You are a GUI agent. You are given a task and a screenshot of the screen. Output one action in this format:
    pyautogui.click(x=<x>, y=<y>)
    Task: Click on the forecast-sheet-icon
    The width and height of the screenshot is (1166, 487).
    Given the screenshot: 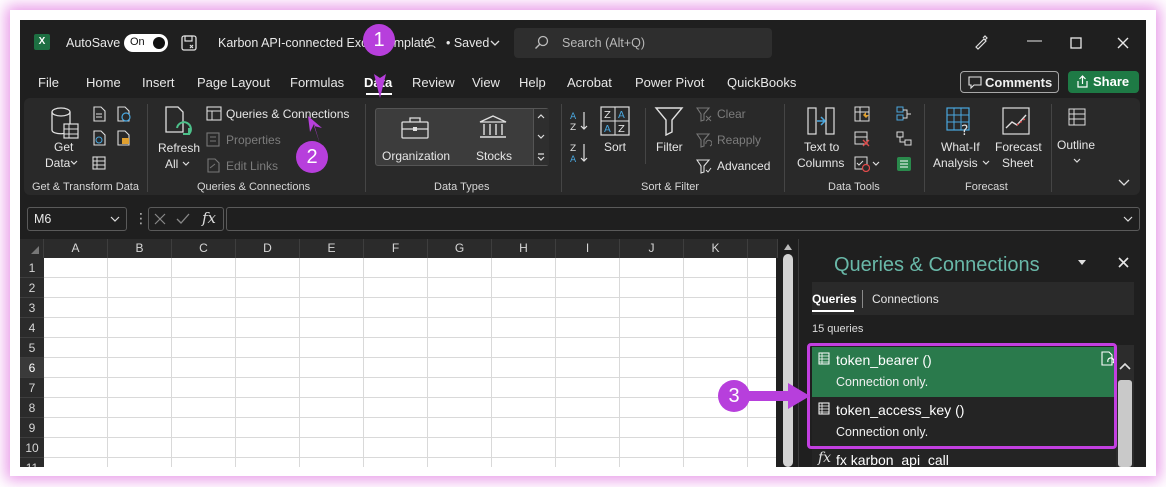 What is the action you would take?
    pyautogui.click(x=1016, y=121)
    